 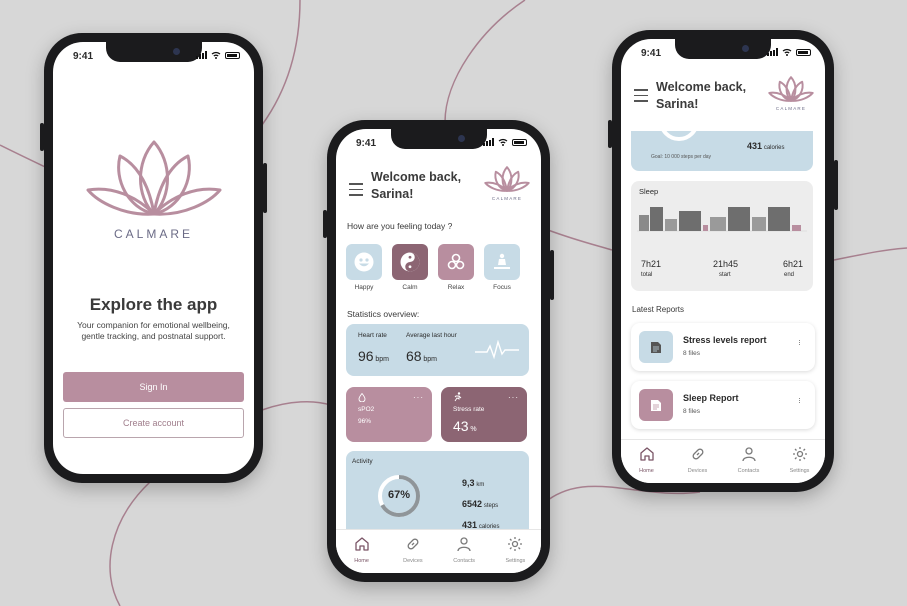 What do you see at coordinates (400, 226) in the screenshot?
I see `feeling-question: How are you feeling today ?` at bounding box center [400, 226].